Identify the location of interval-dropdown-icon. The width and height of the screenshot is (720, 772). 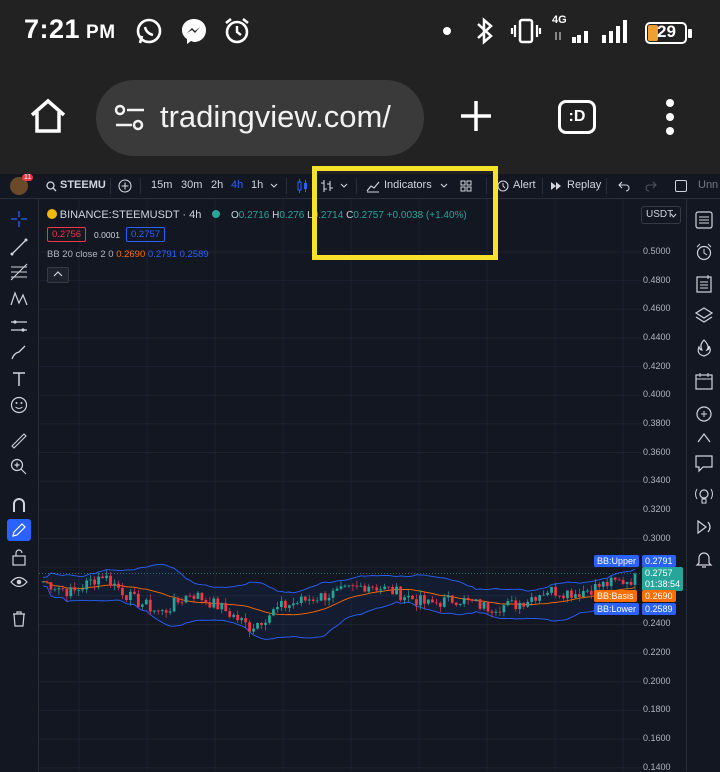
(274, 186).